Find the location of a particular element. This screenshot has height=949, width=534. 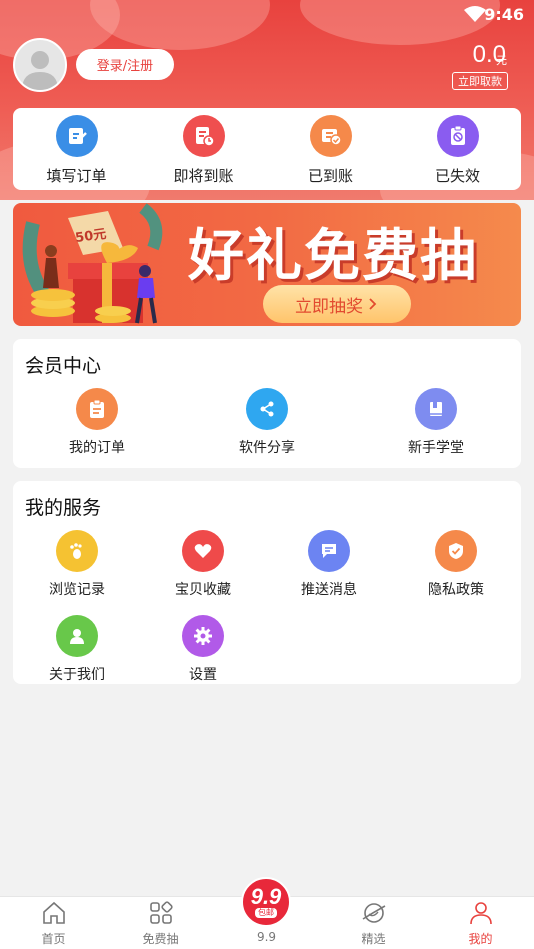

planet-icon is located at coordinates (373, 913).